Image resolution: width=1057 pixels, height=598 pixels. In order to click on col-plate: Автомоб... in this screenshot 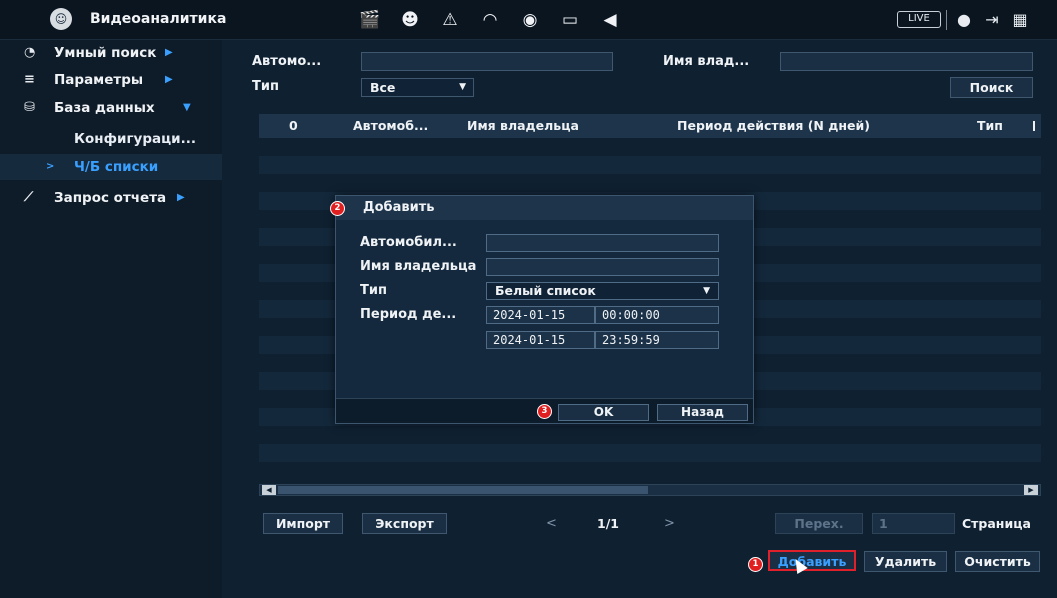, I will do `click(391, 125)`.